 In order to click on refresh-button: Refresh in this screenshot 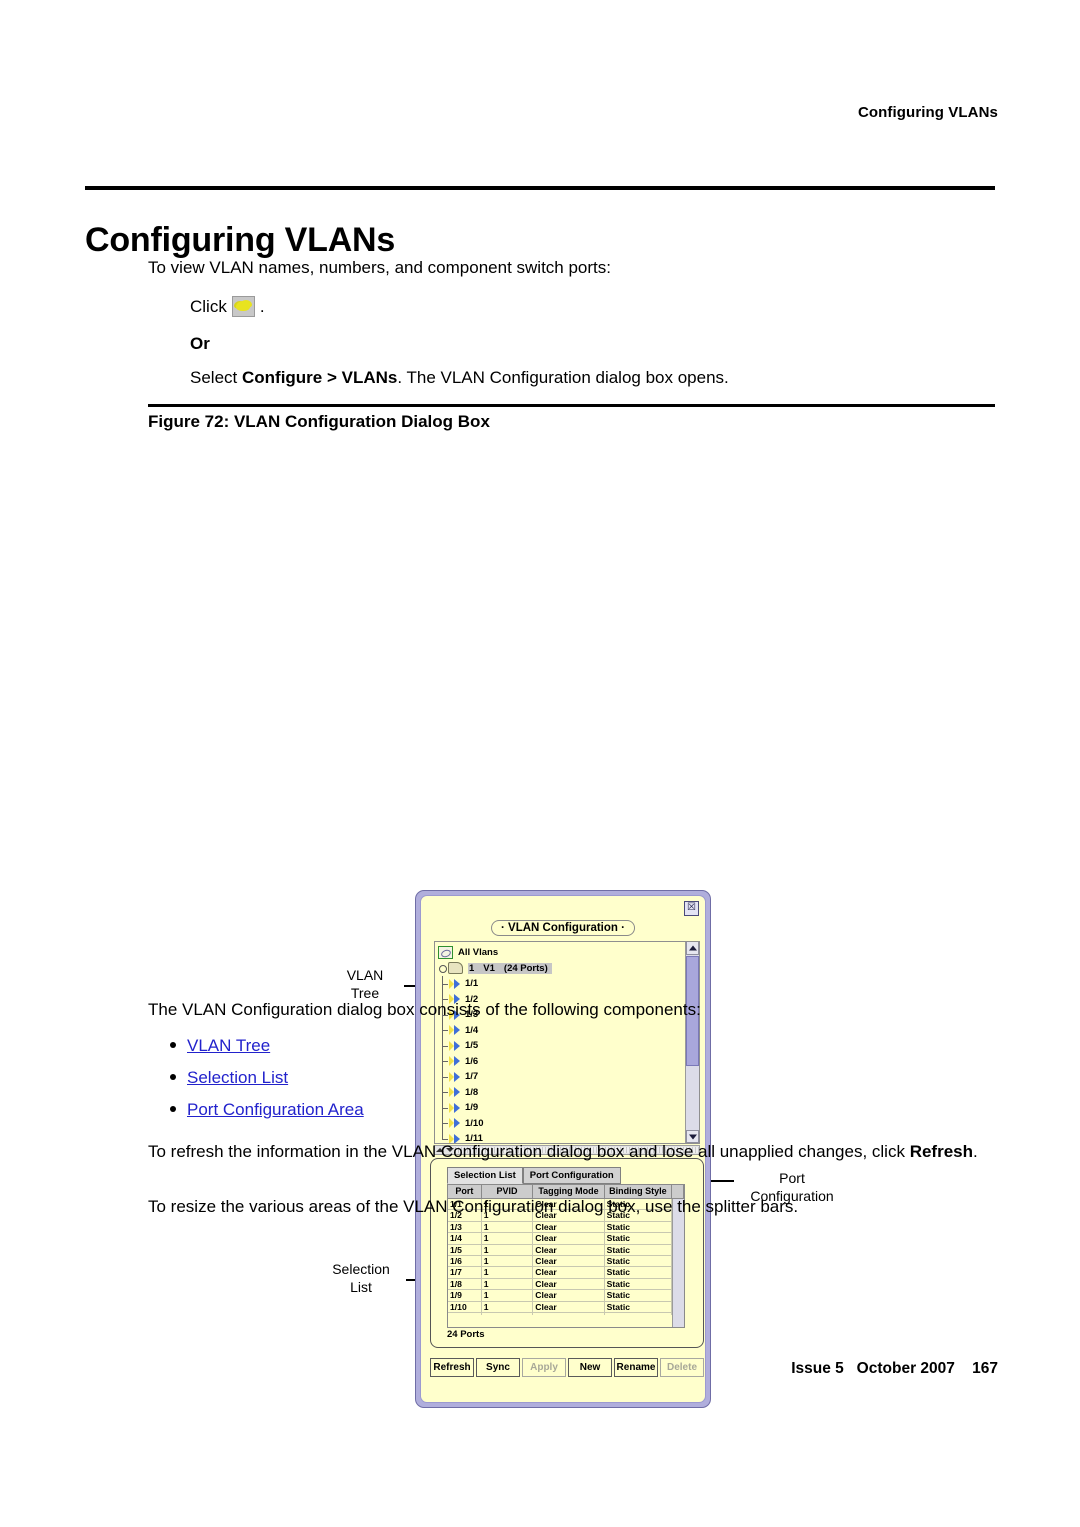, I will do `click(452, 1367)`.